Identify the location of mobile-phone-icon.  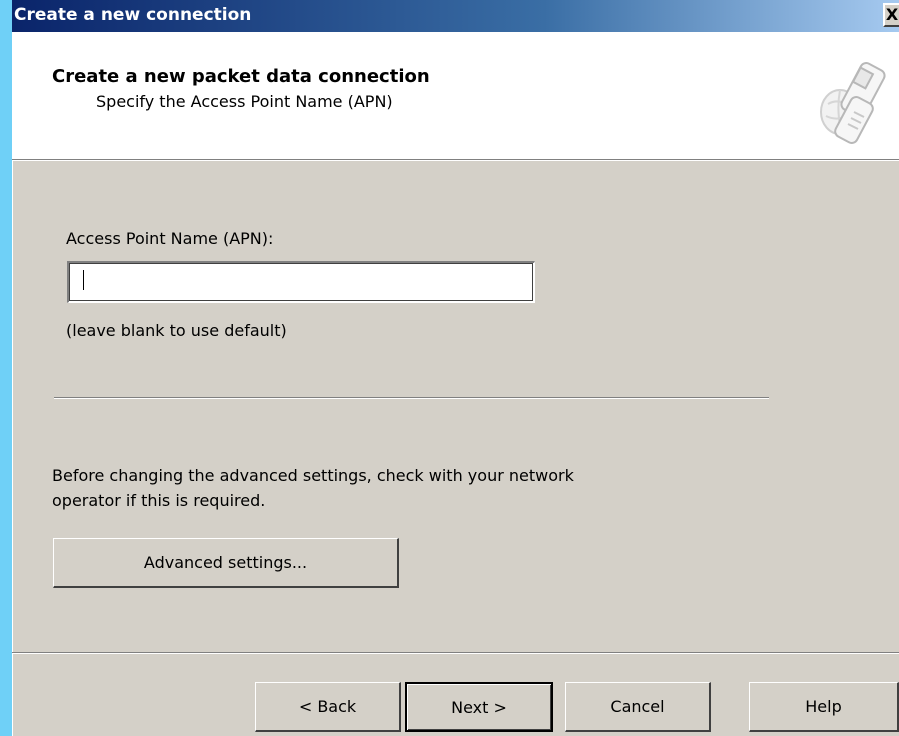
(853, 103).